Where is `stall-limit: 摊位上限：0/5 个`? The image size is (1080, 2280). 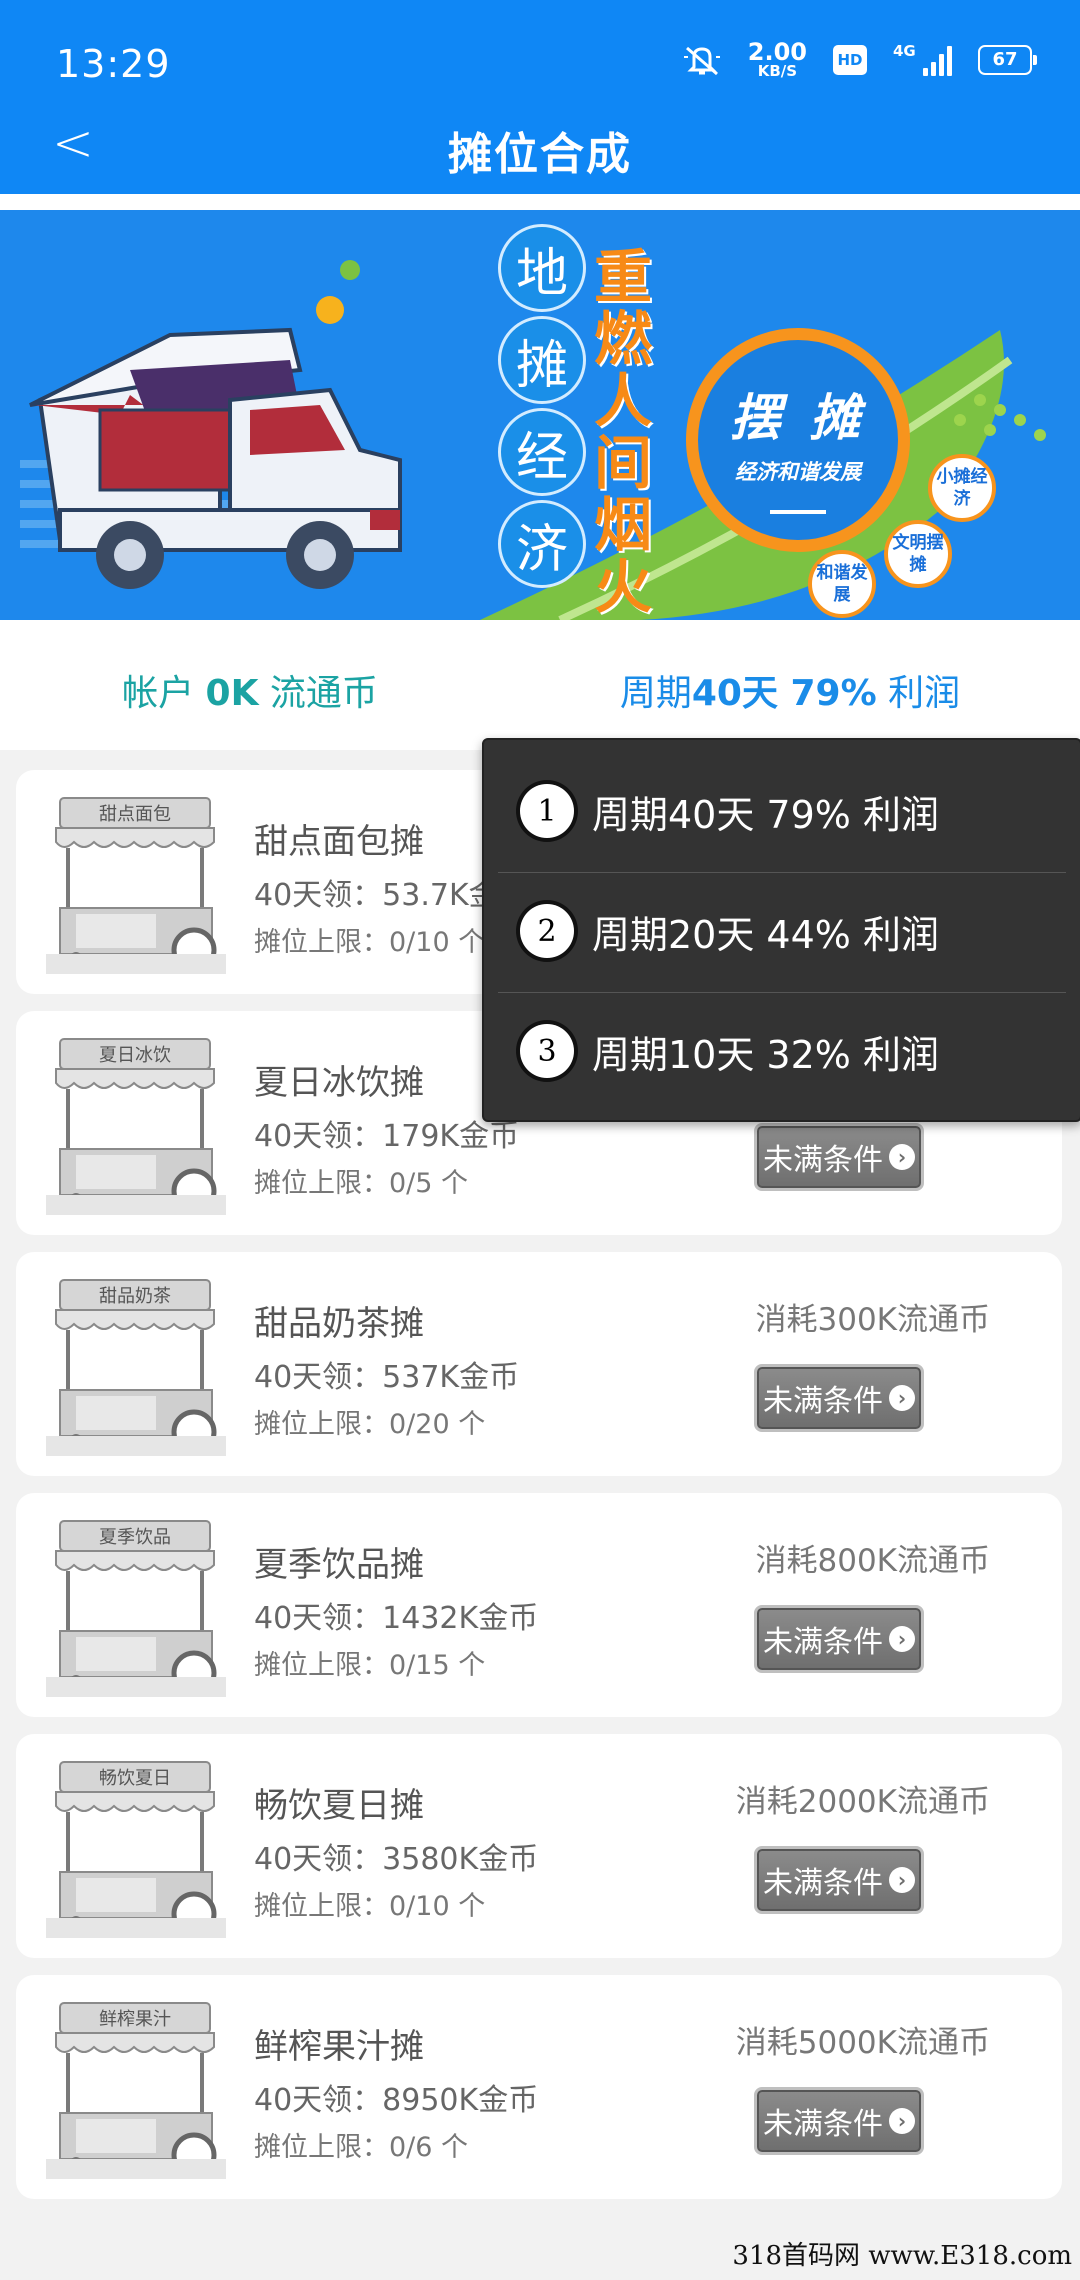 stall-limit: 摊位上限：0/5 个 is located at coordinates (361, 1183).